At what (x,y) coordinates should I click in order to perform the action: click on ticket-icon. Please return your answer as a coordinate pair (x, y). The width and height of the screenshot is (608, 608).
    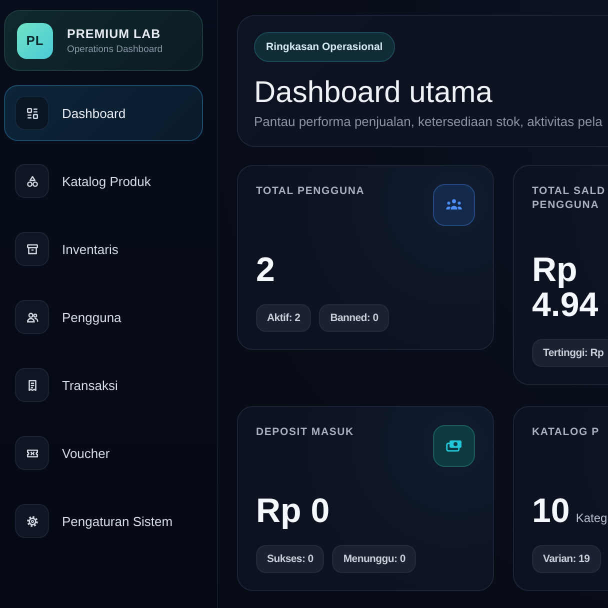
    Looking at the image, I should click on (32, 453).